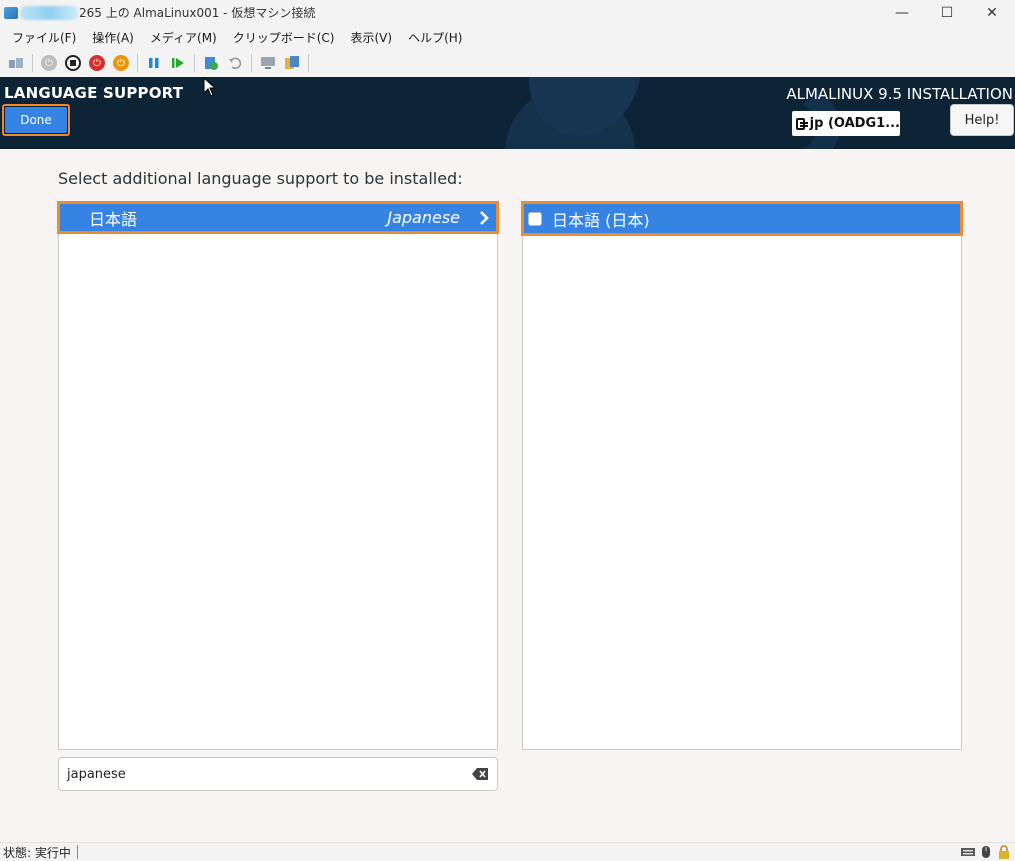 This screenshot has width=1015, height=861. I want to click on search-input-value: japanese, so click(96, 774).